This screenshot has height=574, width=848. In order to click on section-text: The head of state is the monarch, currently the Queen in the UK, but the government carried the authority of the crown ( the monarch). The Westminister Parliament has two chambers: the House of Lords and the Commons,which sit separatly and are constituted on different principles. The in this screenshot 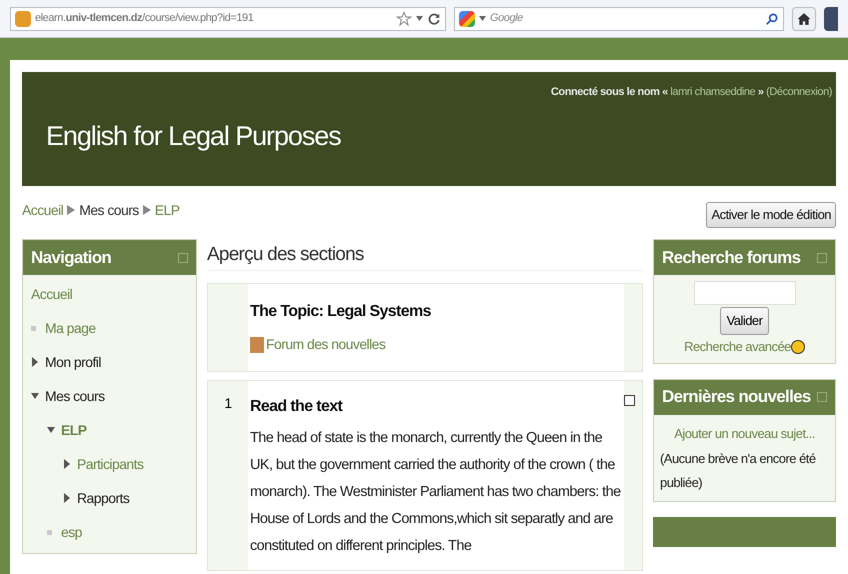, I will do `click(436, 492)`.